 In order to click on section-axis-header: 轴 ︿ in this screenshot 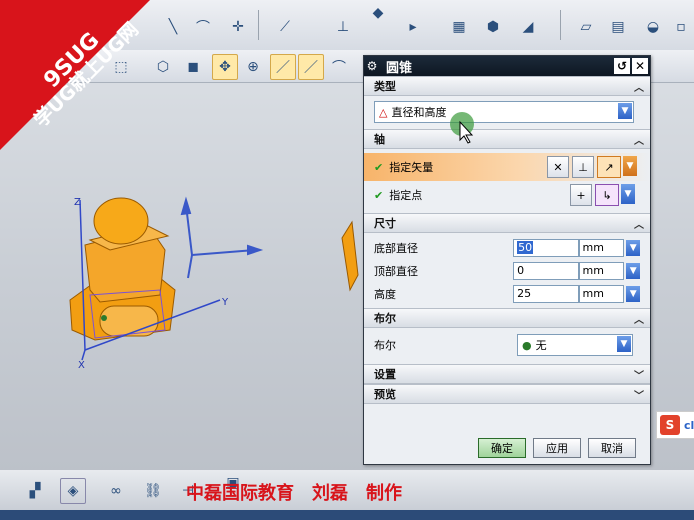, I will do `click(507, 139)`.